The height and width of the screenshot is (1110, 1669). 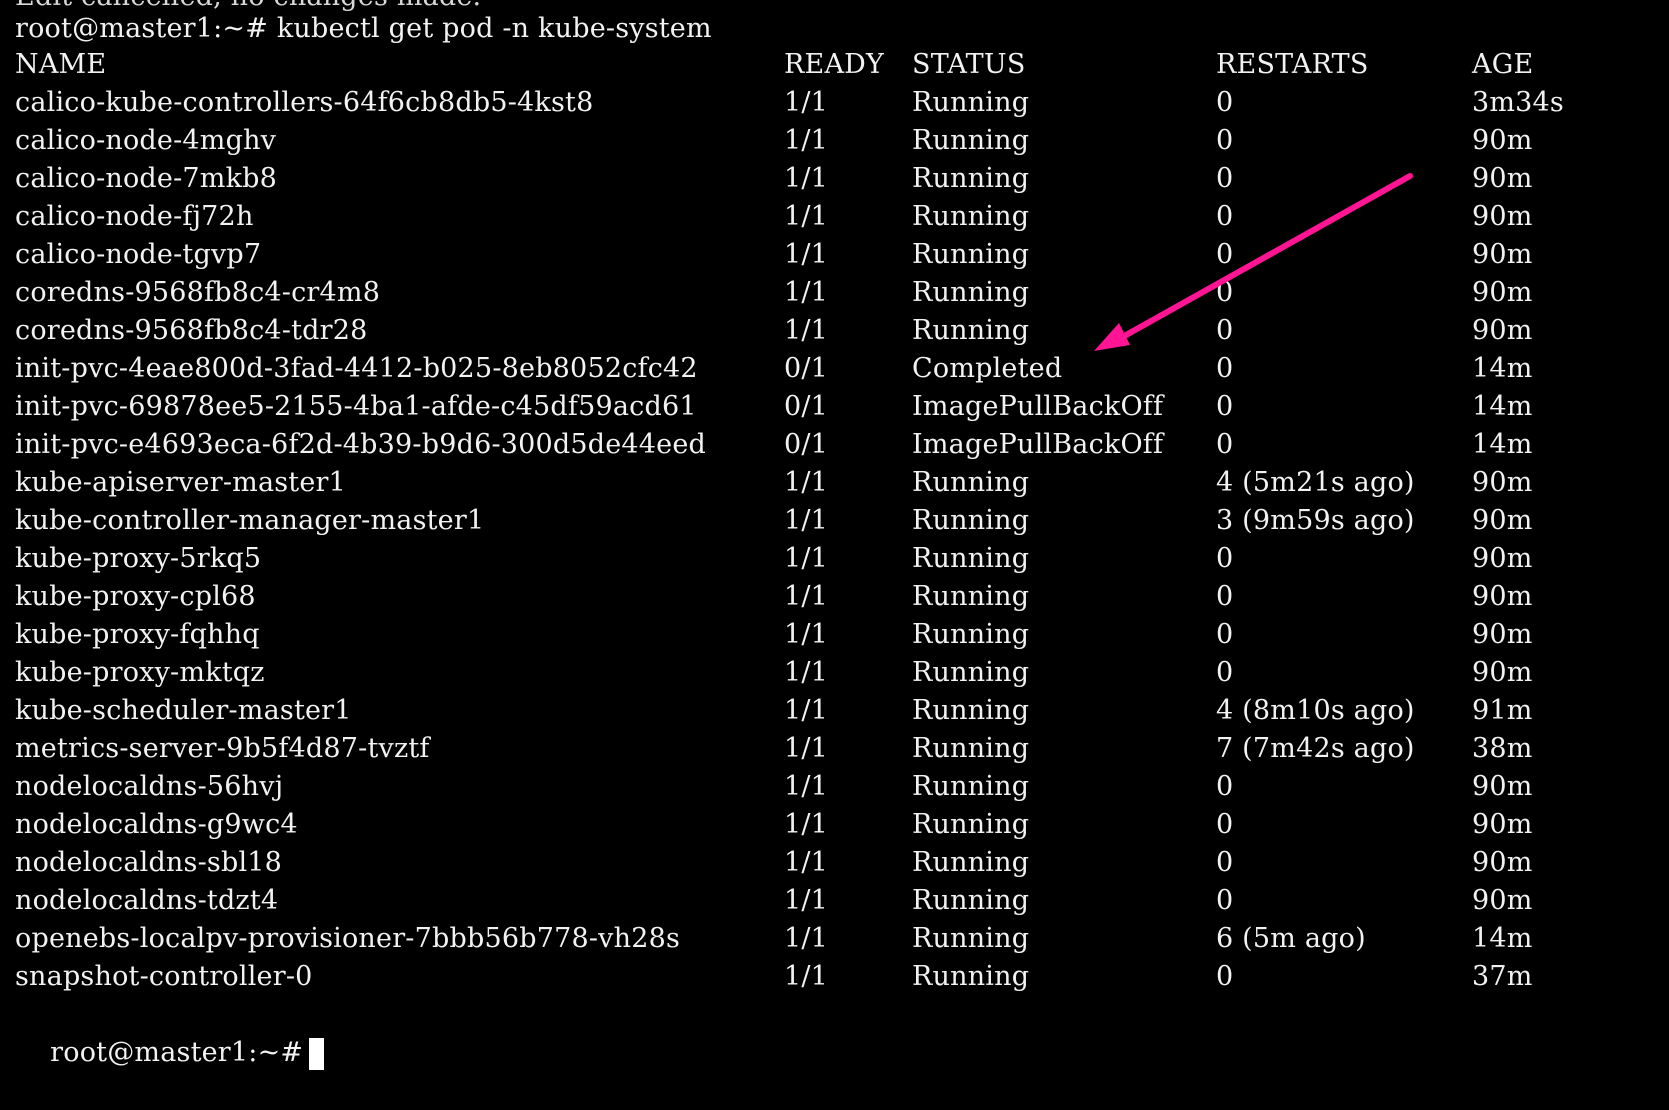 What do you see at coordinates (164, 976) in the screenshot?
I see `pod-name: snapshot-controller-0` at bounding box center [164, 976].